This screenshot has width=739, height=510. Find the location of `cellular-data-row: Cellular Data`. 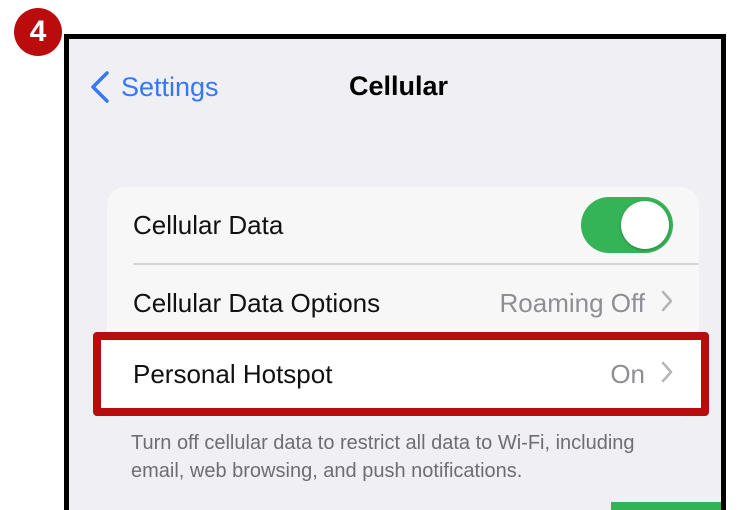

cellular-data-row: Cellular Data is located at coordinates (403, 225).